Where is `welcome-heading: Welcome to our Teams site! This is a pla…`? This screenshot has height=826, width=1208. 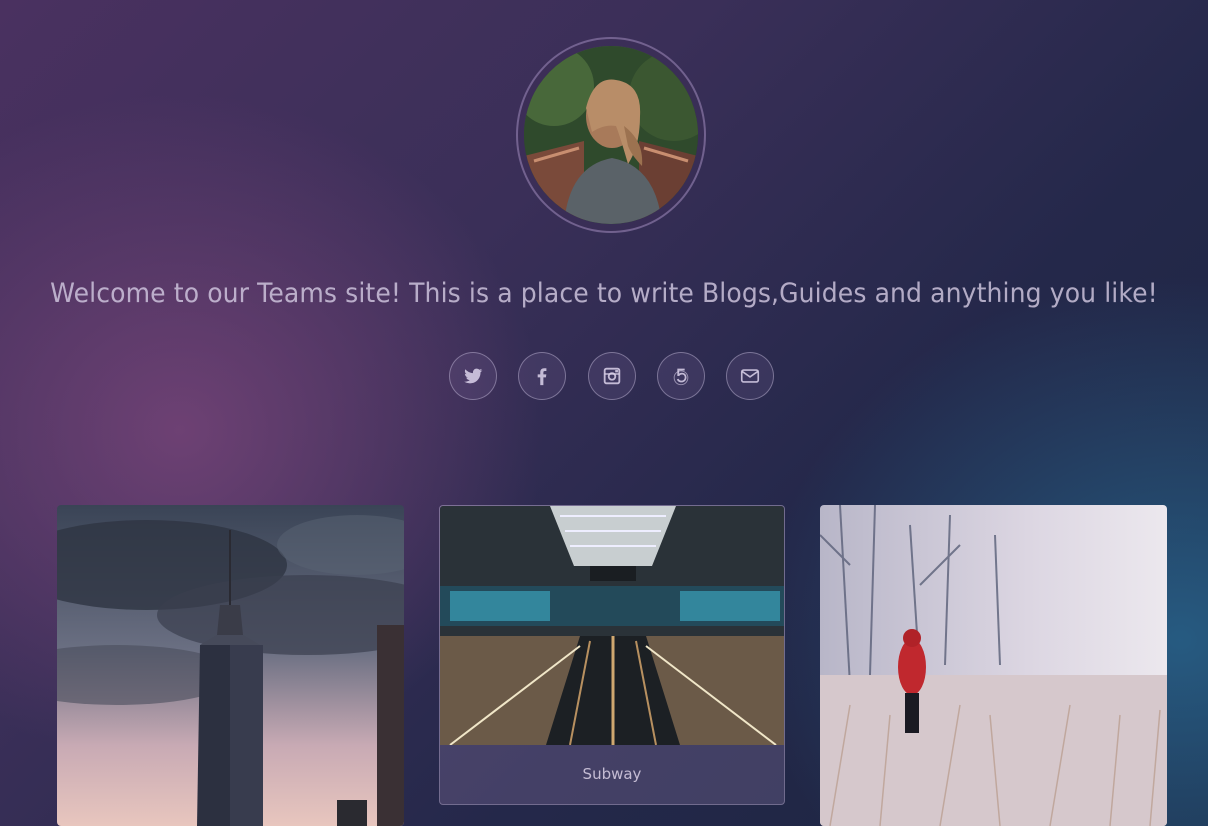 welcome-heading: Welcome to our Teams site! This is a pla… is located at coordinates (604, 293).